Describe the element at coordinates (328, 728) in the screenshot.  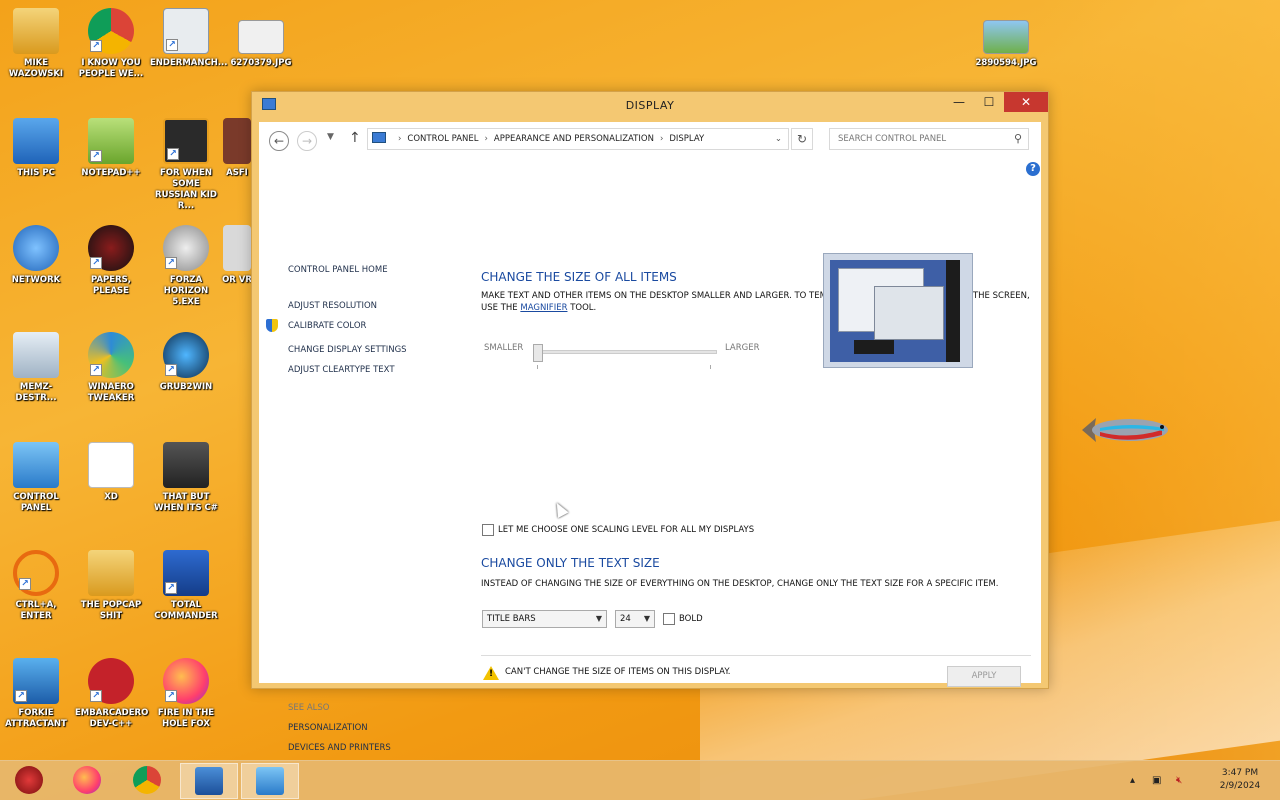
I see `personalization-link: Personalization` at that location.